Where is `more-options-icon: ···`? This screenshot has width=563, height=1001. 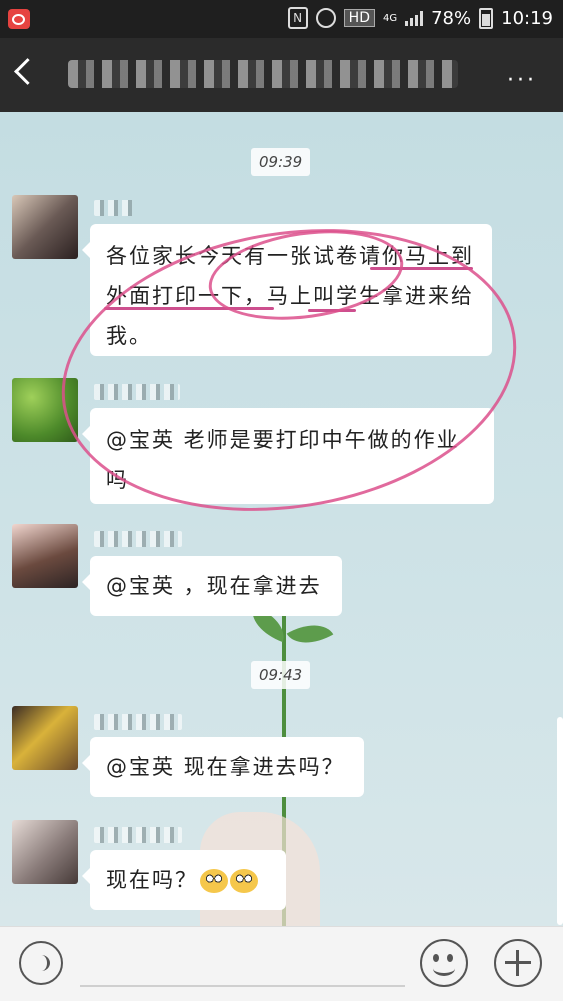
more-options-icon: ··· is located at coordinates (522, 80).